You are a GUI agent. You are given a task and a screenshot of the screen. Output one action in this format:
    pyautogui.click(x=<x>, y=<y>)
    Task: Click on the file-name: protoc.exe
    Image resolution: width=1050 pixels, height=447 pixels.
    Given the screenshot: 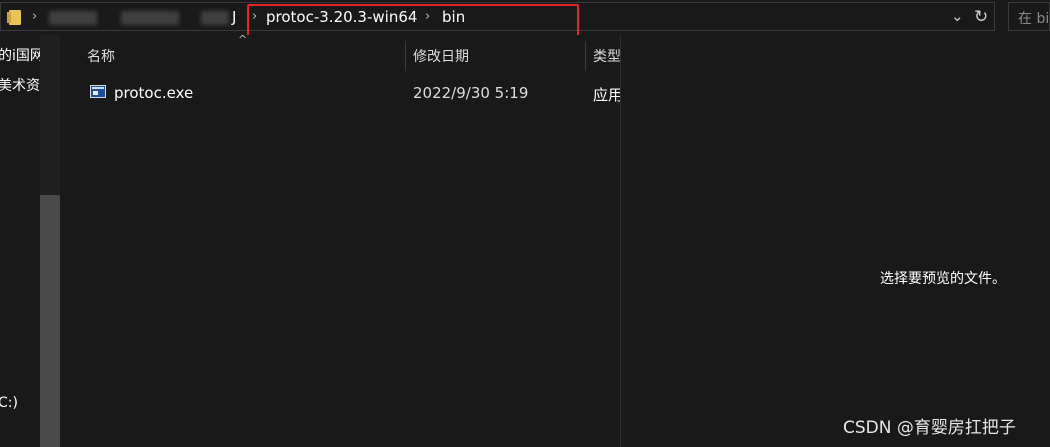 What is the action you would take?
    pyautogui.click(x=154, y=93)
    